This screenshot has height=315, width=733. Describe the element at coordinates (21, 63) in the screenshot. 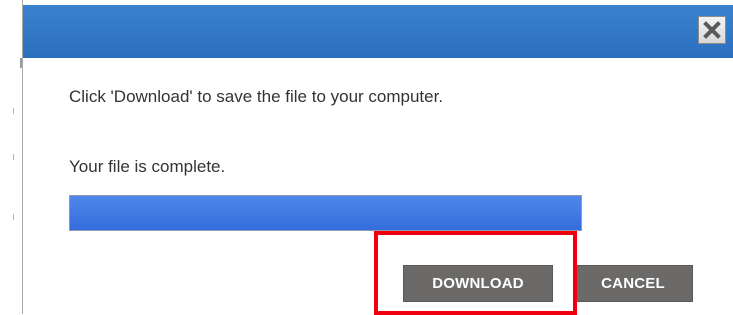

I see `page-edge-mark` at that location.